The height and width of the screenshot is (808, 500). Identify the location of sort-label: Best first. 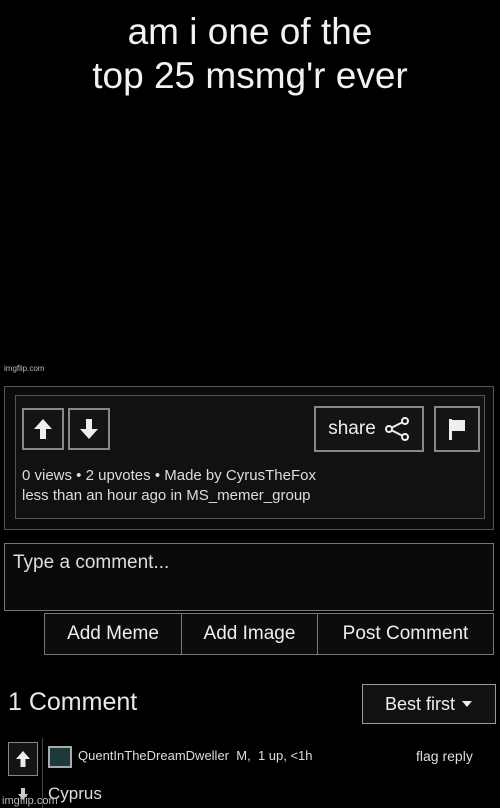
(419, 703).